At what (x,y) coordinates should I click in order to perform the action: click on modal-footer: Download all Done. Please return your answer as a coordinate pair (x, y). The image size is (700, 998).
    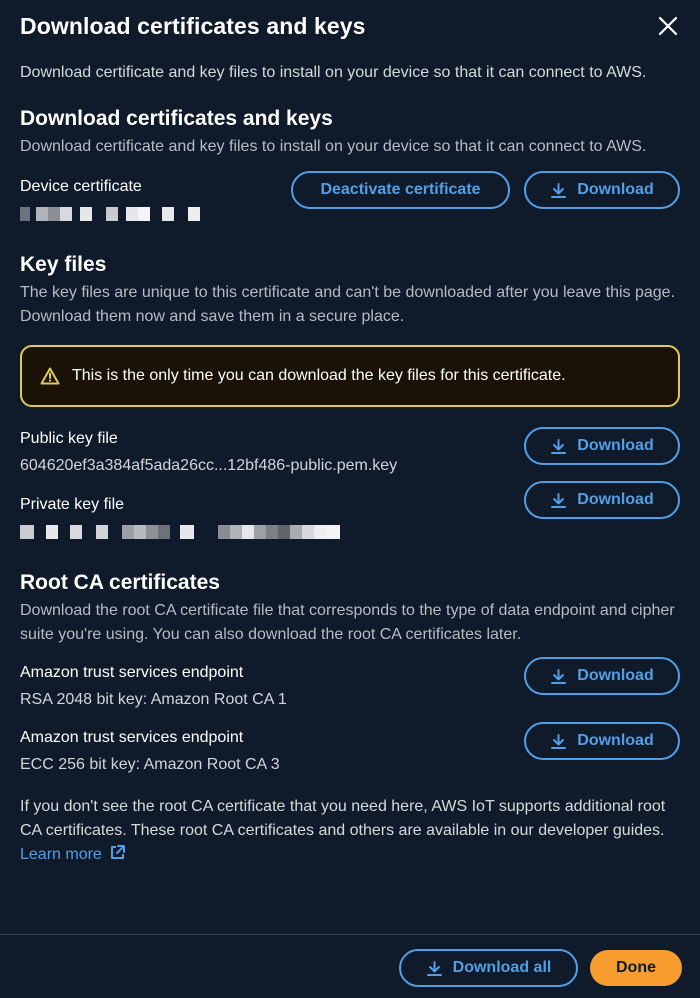
    Looking at the image, I should click on (540, 968).